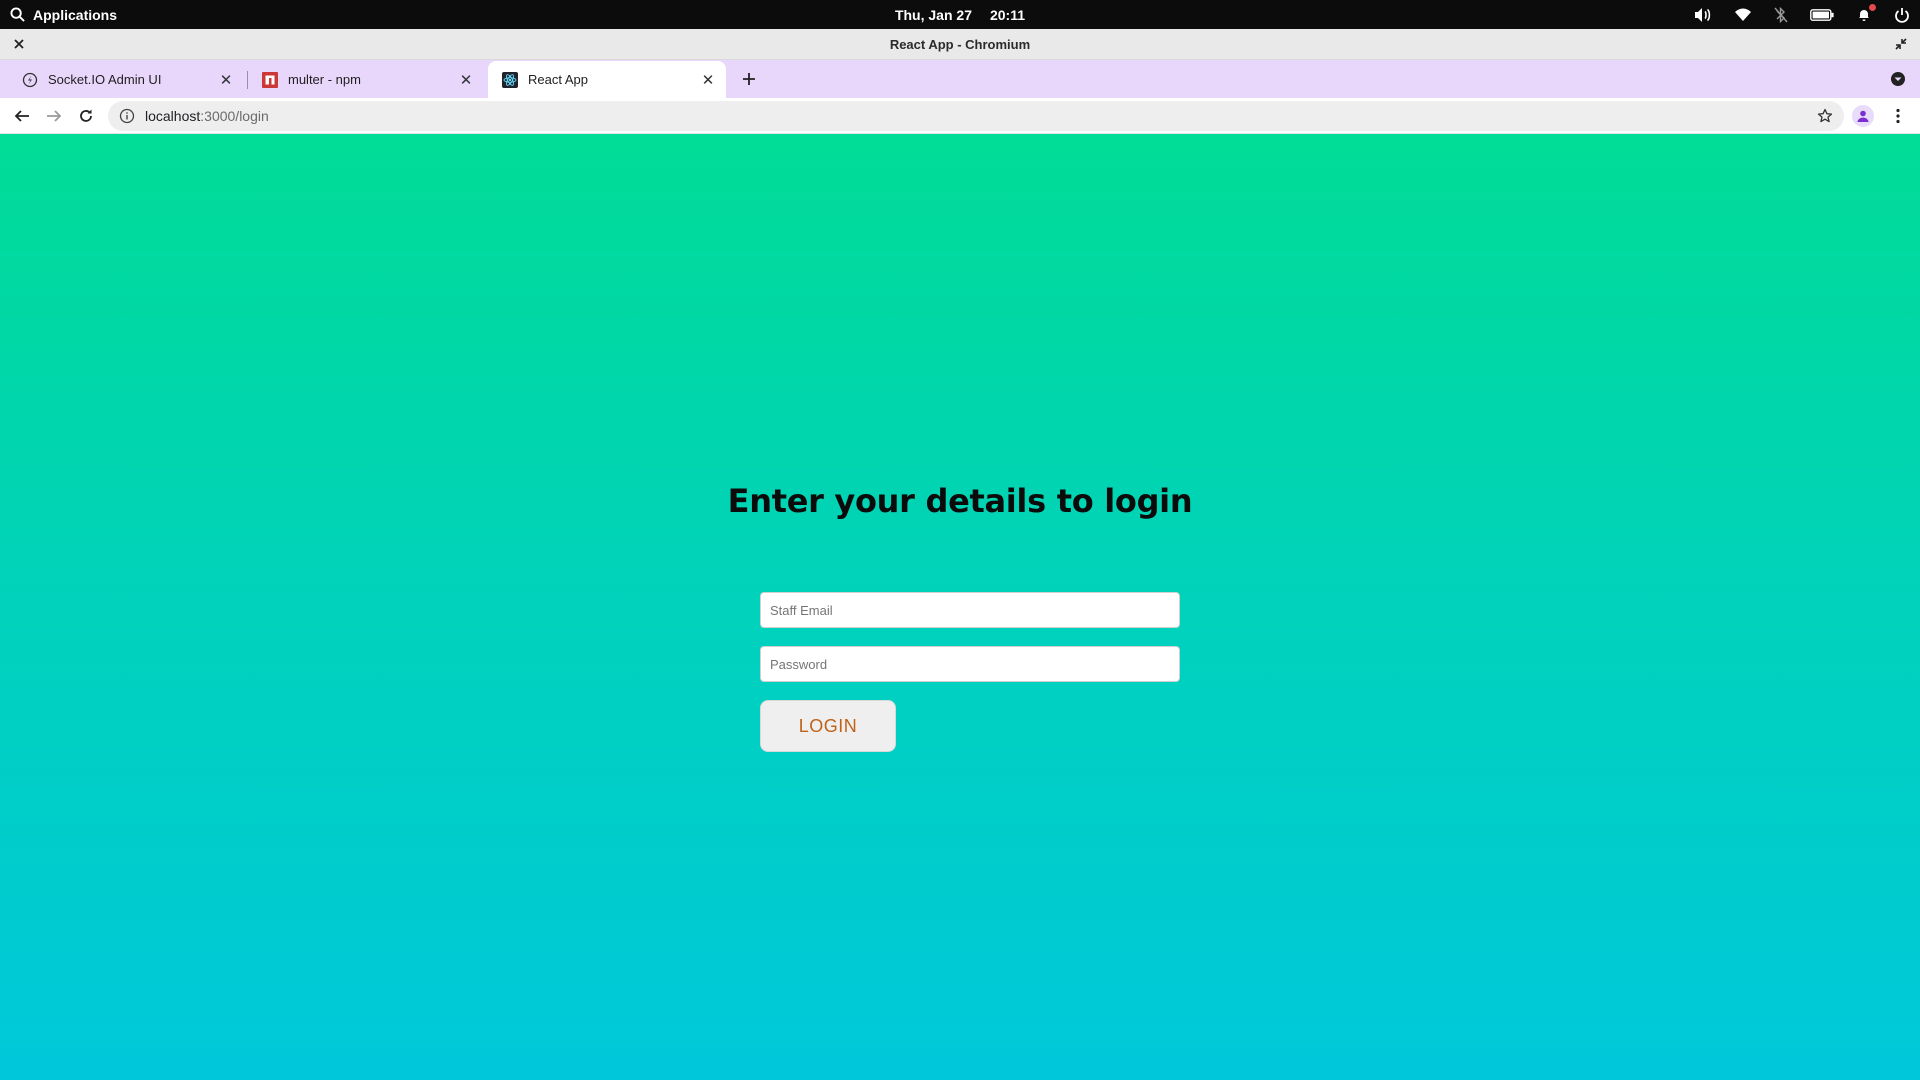 The image size is (1920, 1080). Describe the element at coordinates (30, 79) in the screenshot. I see `socketio-icon` at that location.